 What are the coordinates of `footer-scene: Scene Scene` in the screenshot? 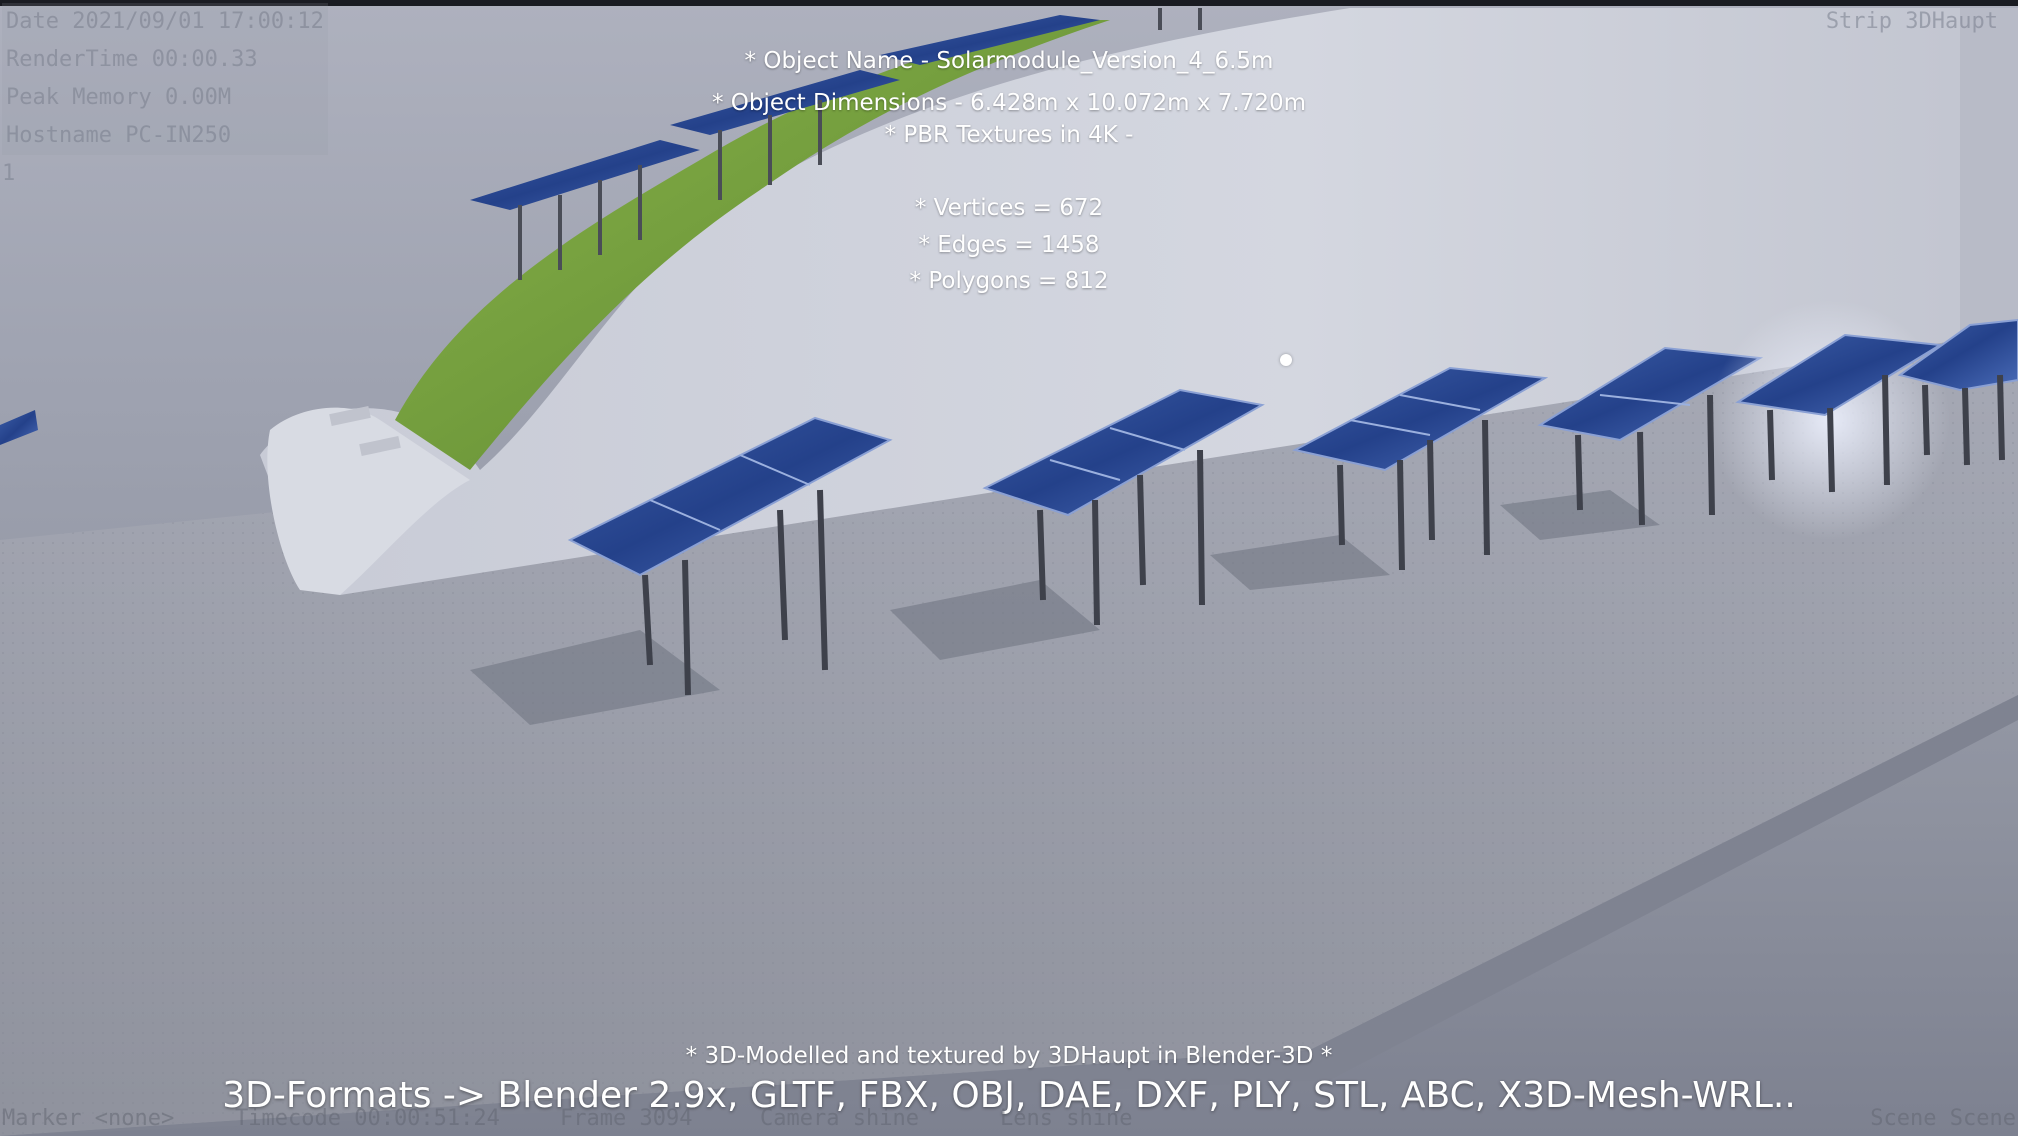 It's located at (1943, 1118).